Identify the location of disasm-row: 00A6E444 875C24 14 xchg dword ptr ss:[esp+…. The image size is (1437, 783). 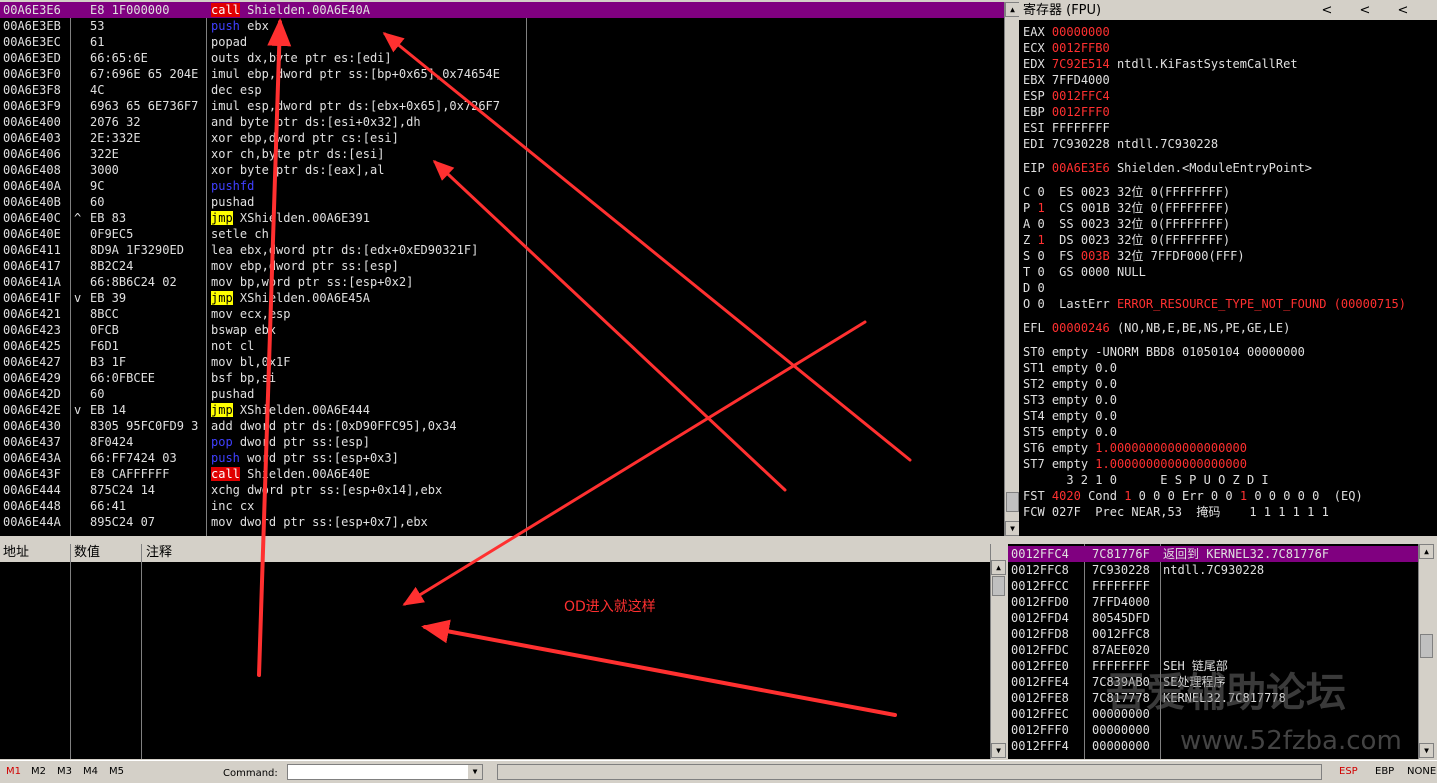
(502, 490).